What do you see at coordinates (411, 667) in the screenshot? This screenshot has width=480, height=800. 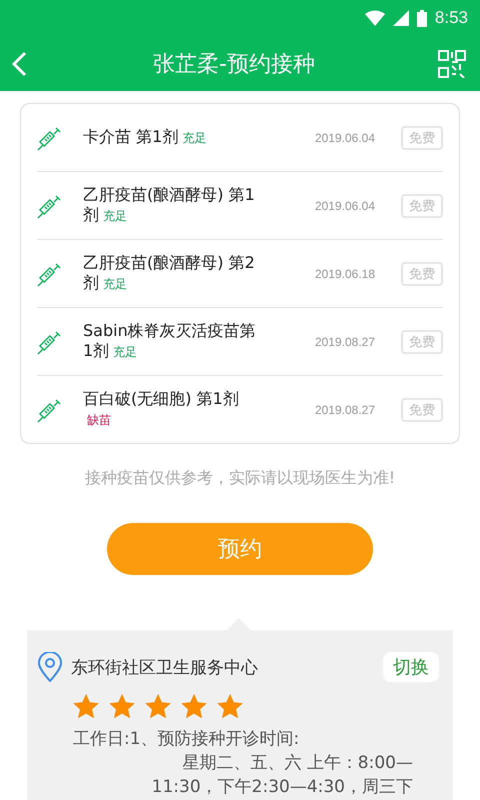 I see `switch-button: 切换` at bounding box center [411, 667].